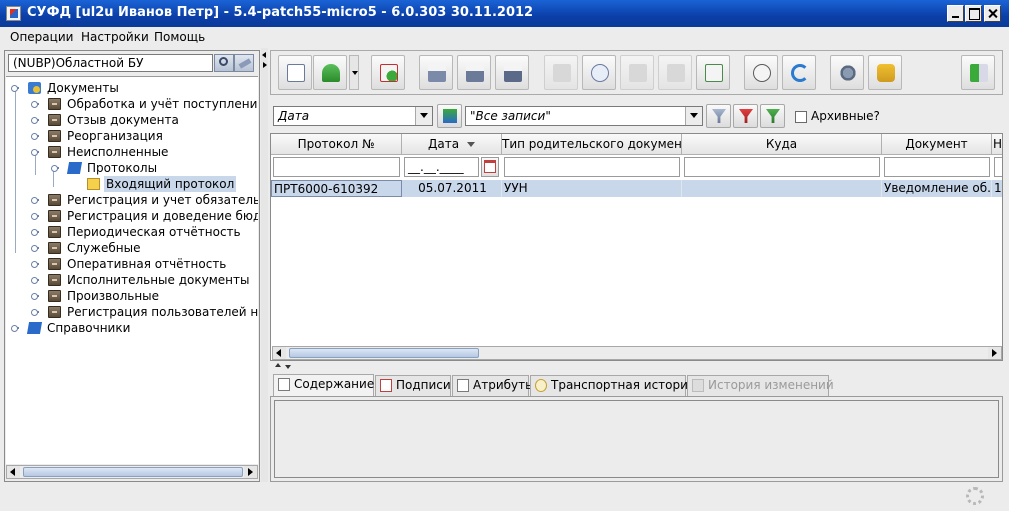  I want to click on tree-node-item: Регистрация и учет обязательств, so click(144, 200).